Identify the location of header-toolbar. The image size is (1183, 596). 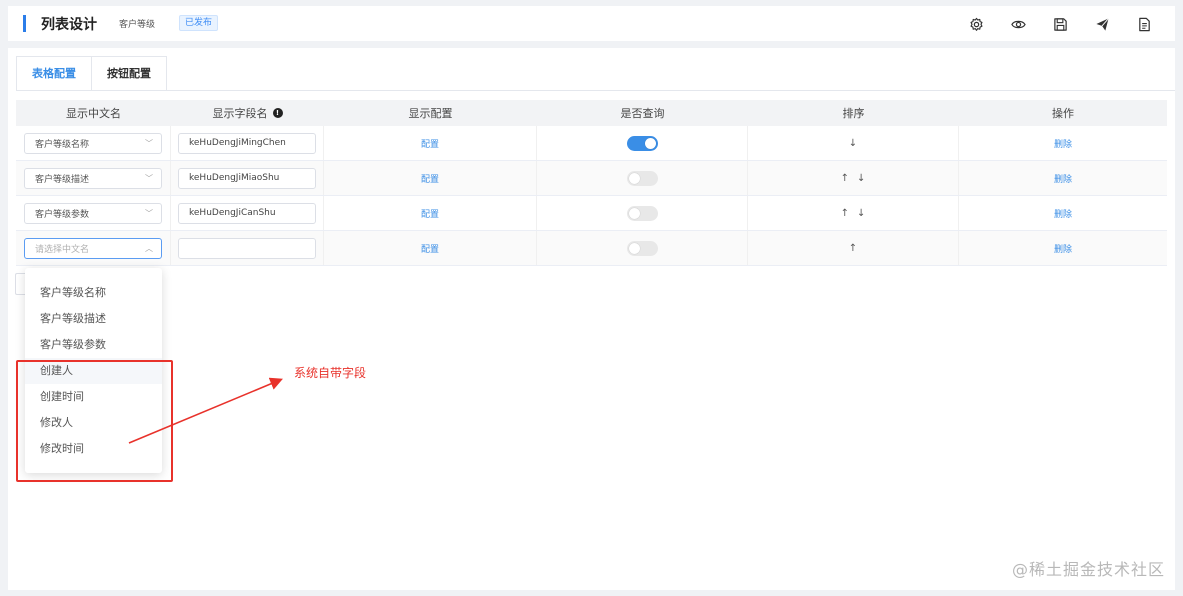
(1060, 24).